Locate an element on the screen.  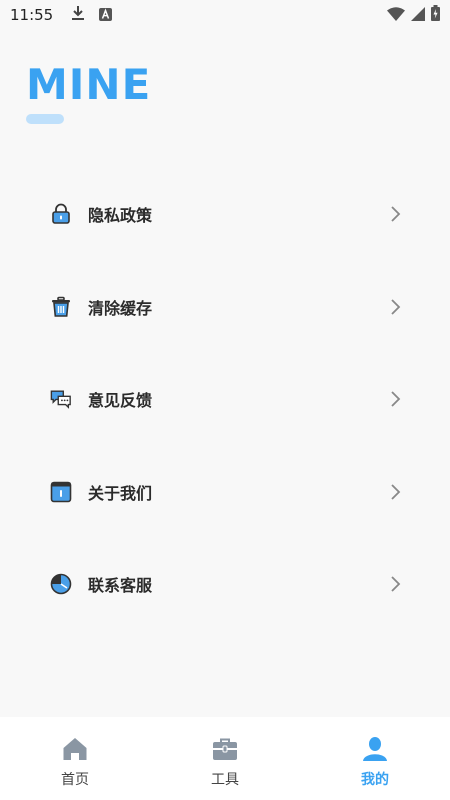
menu-item-label: 意见反馈 is located at coordinates (120, 401).